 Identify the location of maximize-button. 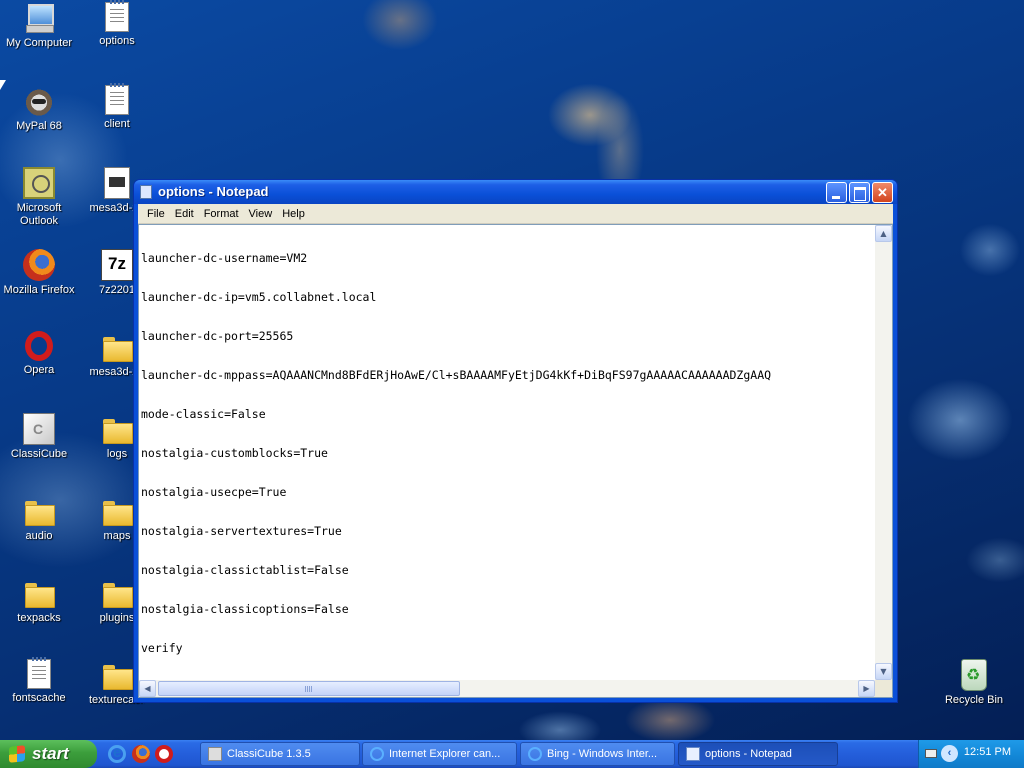
(859, 192).